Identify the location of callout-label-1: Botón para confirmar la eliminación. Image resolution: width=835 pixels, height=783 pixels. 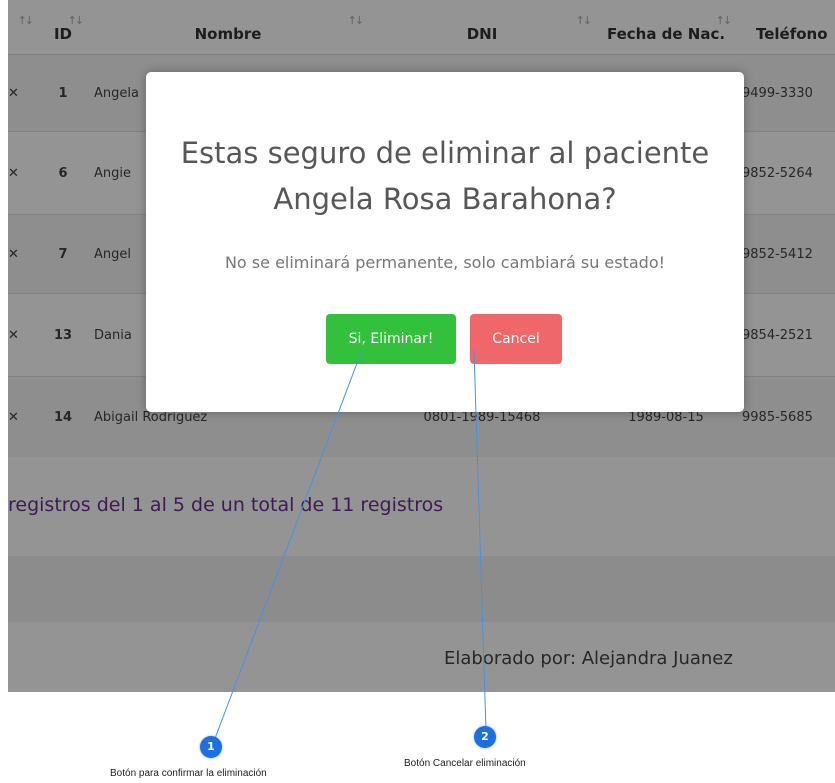
(188, 773).